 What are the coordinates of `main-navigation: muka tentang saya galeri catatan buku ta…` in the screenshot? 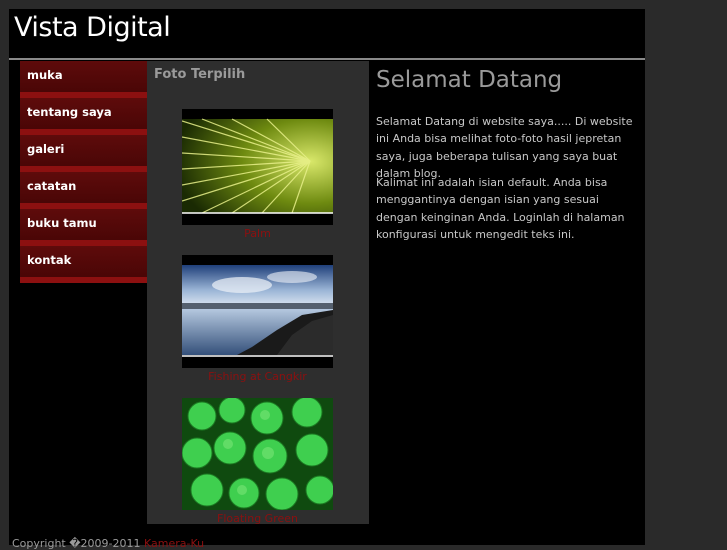 It's located at (83, 172).